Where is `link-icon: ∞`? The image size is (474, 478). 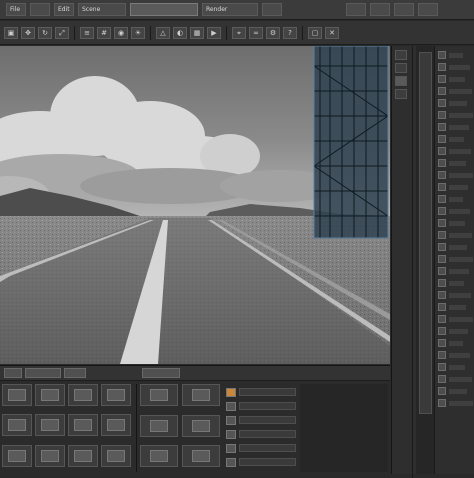 link-icon: ∞ is located at coordinates (256, 32).